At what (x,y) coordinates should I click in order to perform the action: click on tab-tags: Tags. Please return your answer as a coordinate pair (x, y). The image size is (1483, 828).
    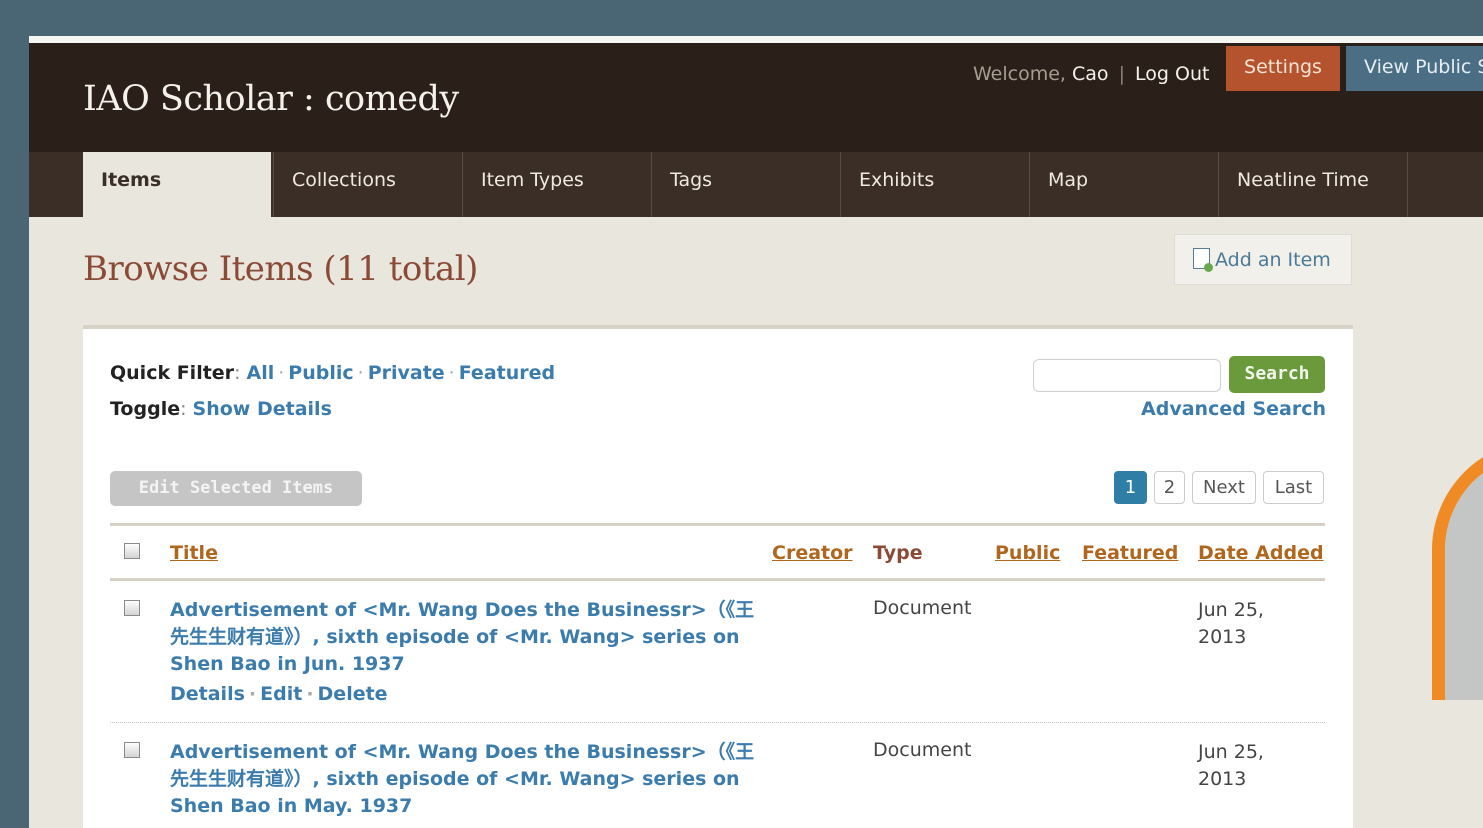
    Looking at the image, I should click on (745, 184).